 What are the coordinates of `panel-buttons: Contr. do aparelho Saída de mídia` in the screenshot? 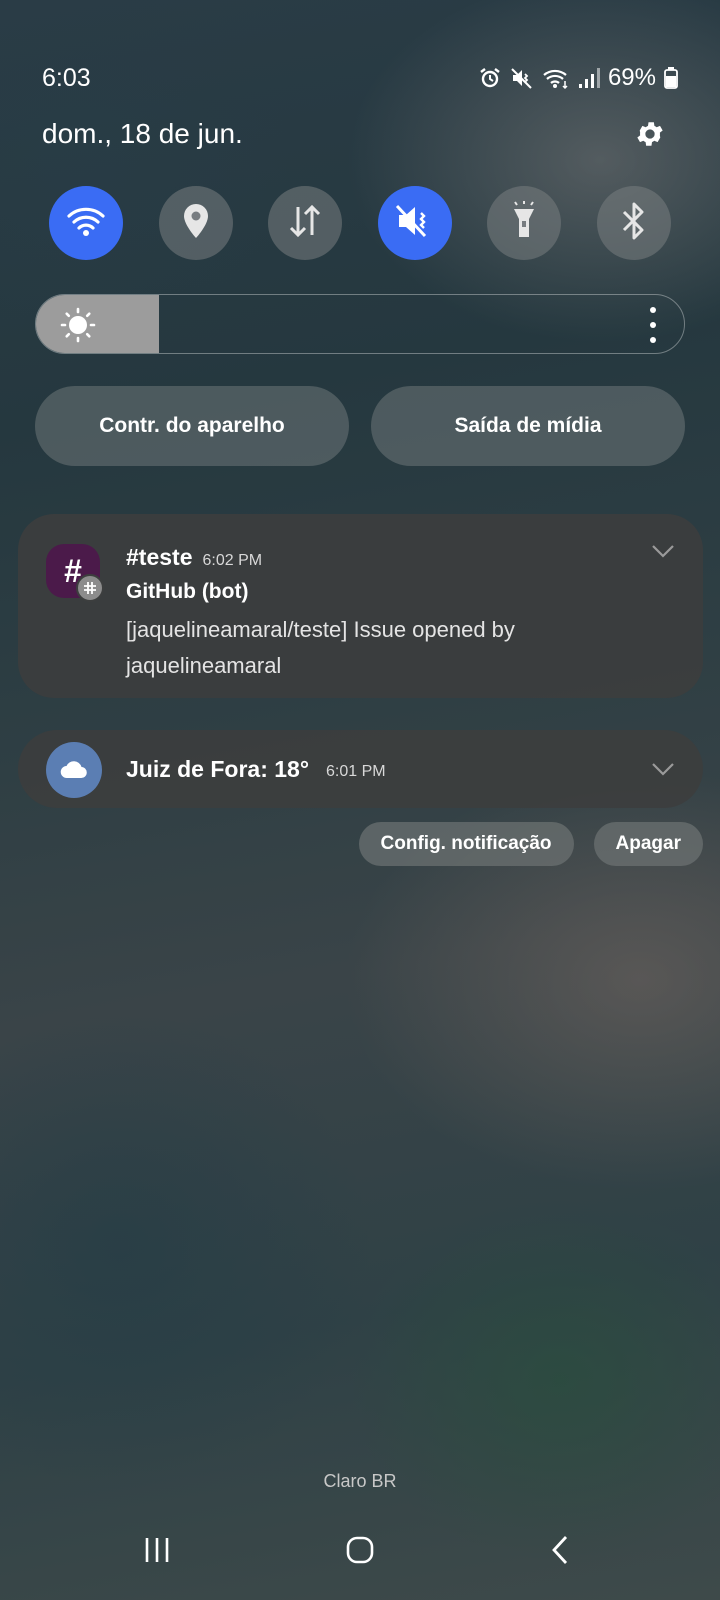 It's located at (360, 426).